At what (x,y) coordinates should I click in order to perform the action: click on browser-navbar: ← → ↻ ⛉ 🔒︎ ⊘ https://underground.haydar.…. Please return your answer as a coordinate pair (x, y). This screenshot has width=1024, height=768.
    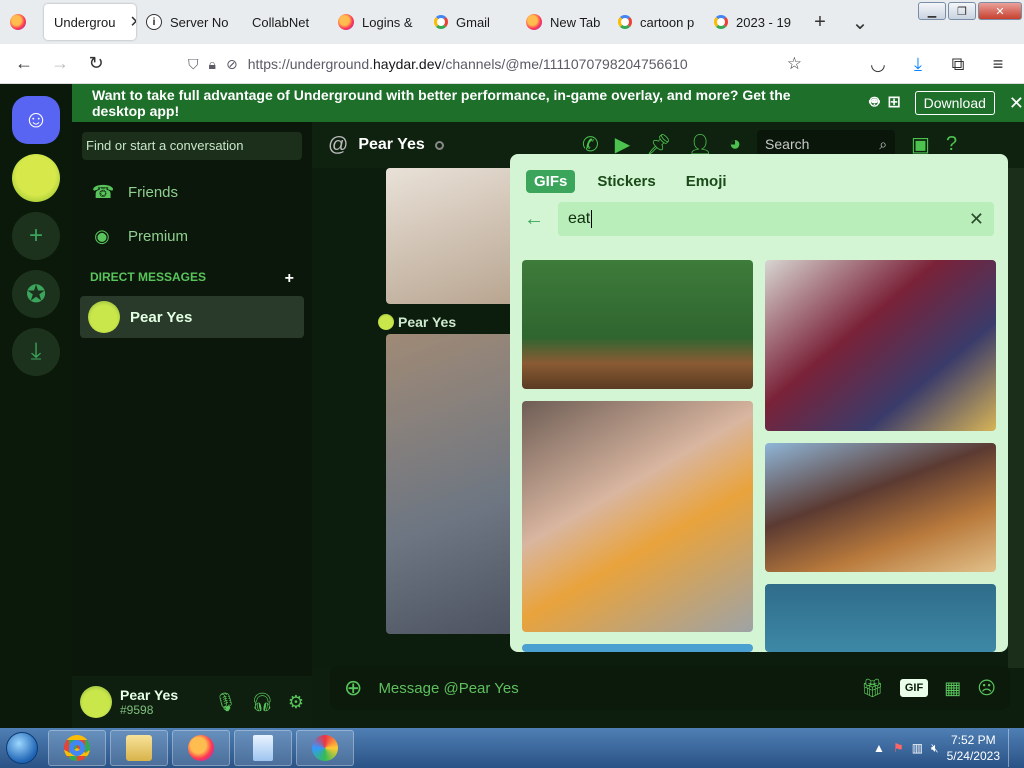
    Looking at the image, I should click on (512, 64).